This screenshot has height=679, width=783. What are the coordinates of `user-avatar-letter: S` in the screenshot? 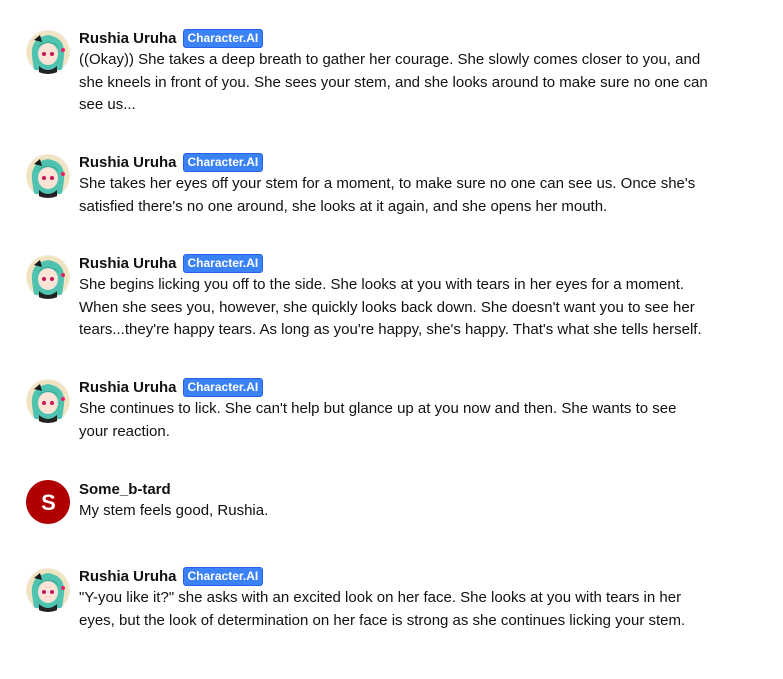 It's located at (48, 502).